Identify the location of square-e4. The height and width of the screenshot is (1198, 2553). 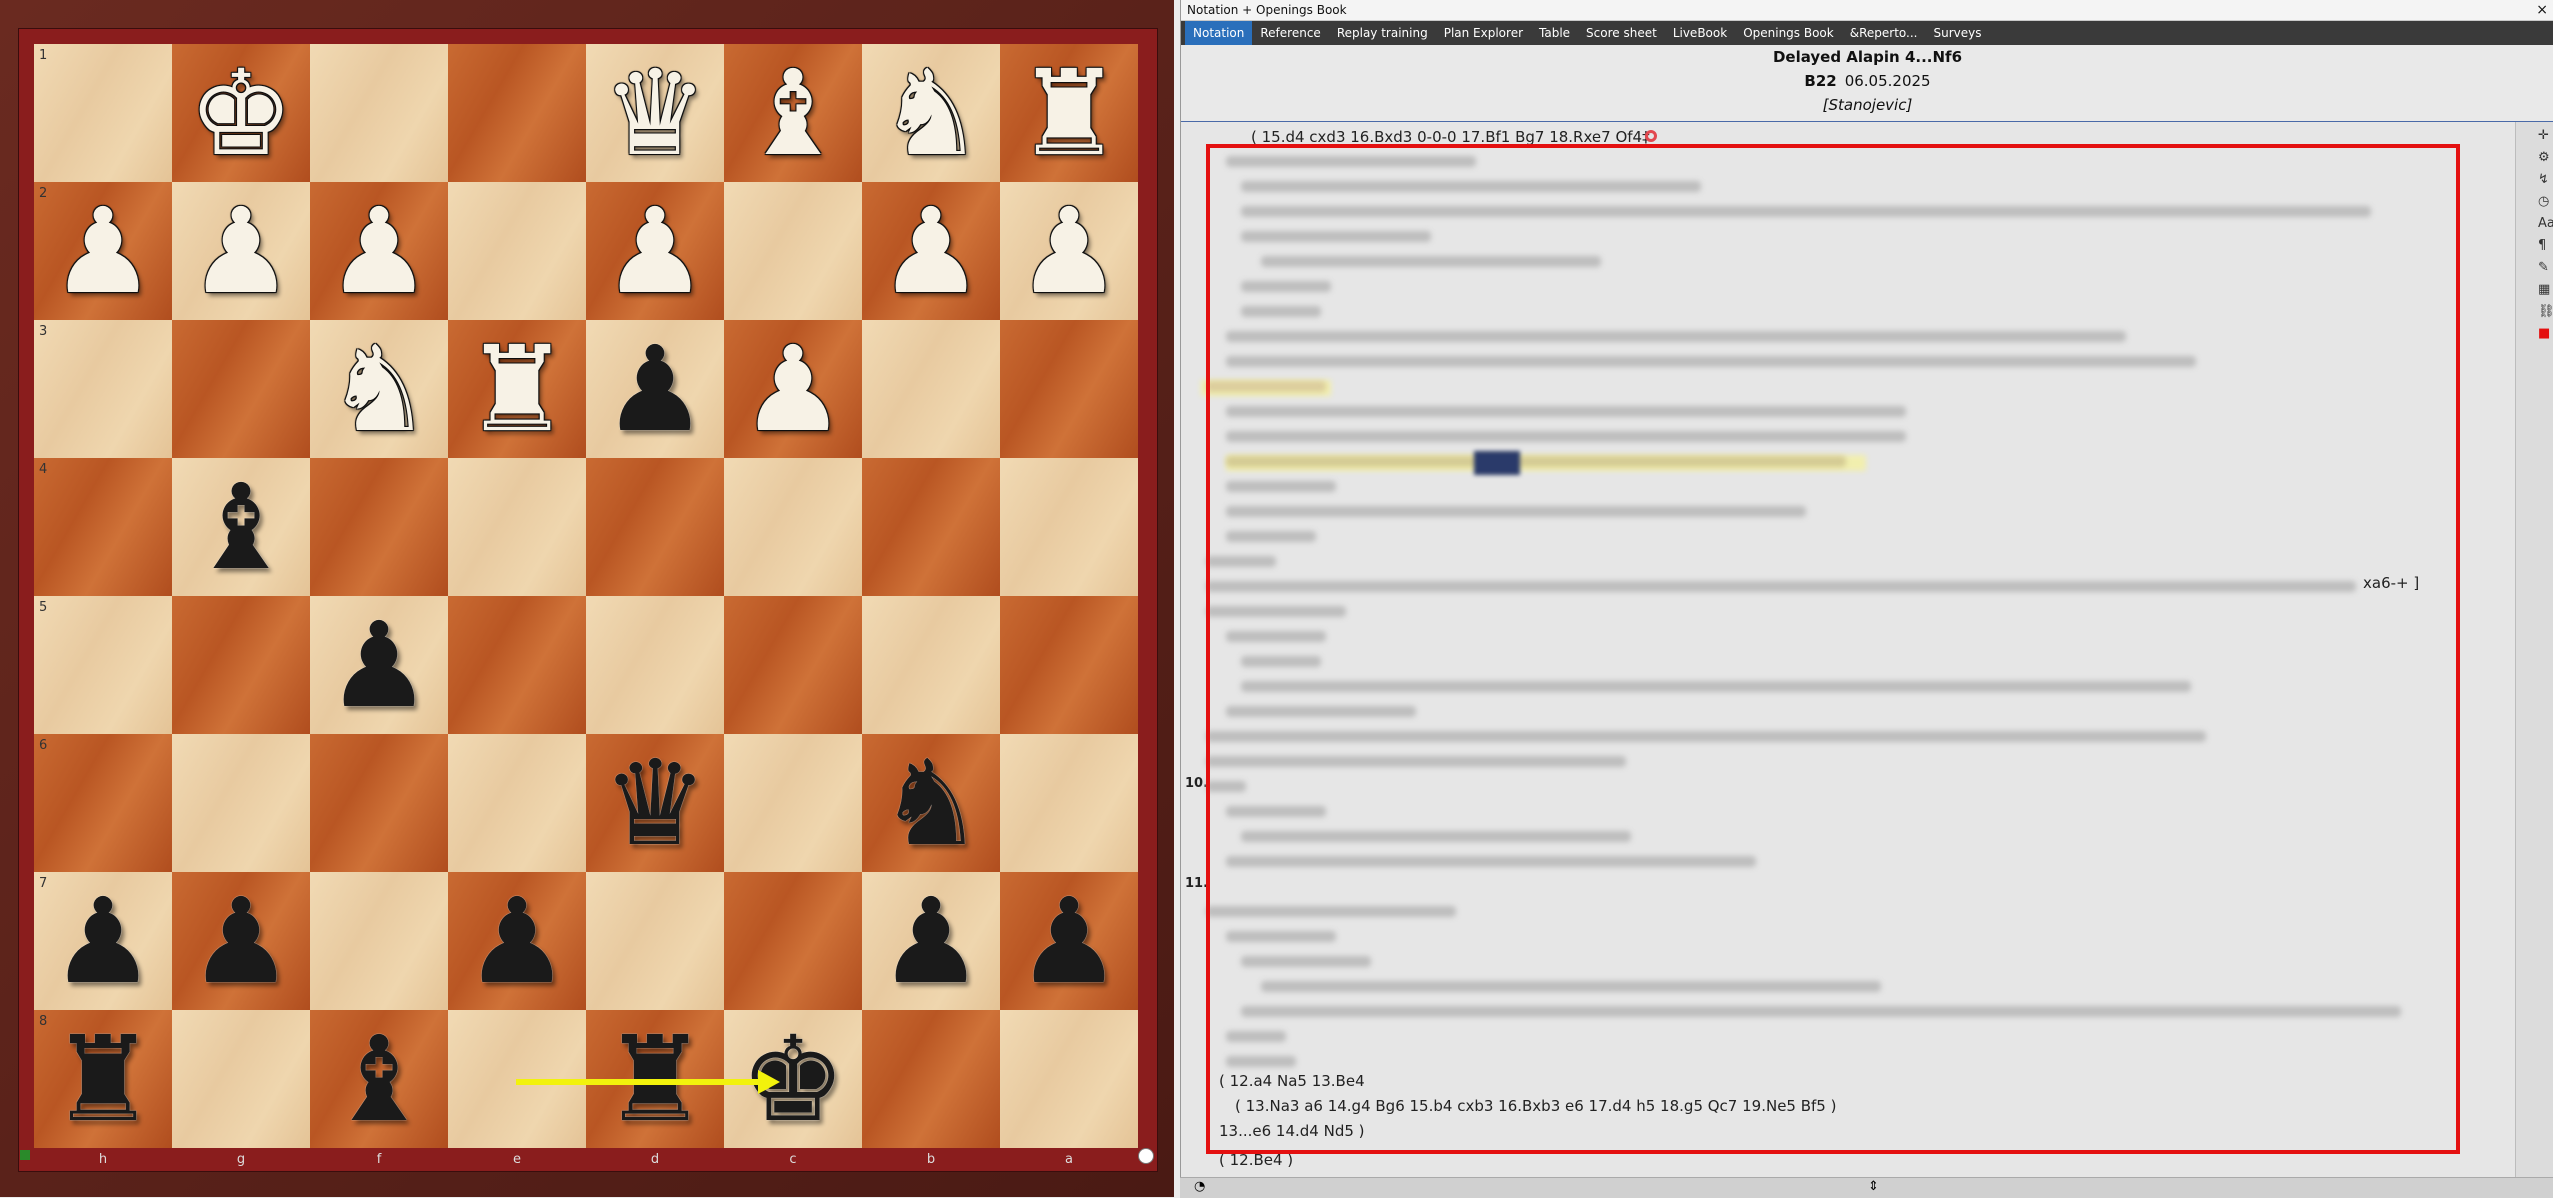
(517, 527).